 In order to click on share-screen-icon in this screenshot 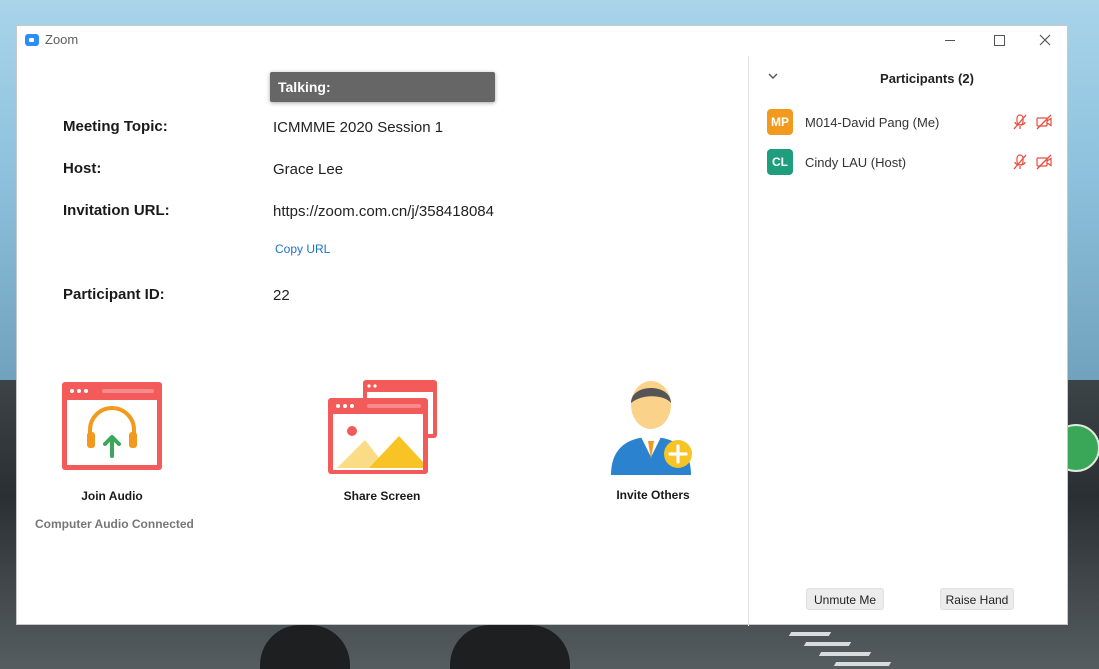, I will do `click(382, 427)`.